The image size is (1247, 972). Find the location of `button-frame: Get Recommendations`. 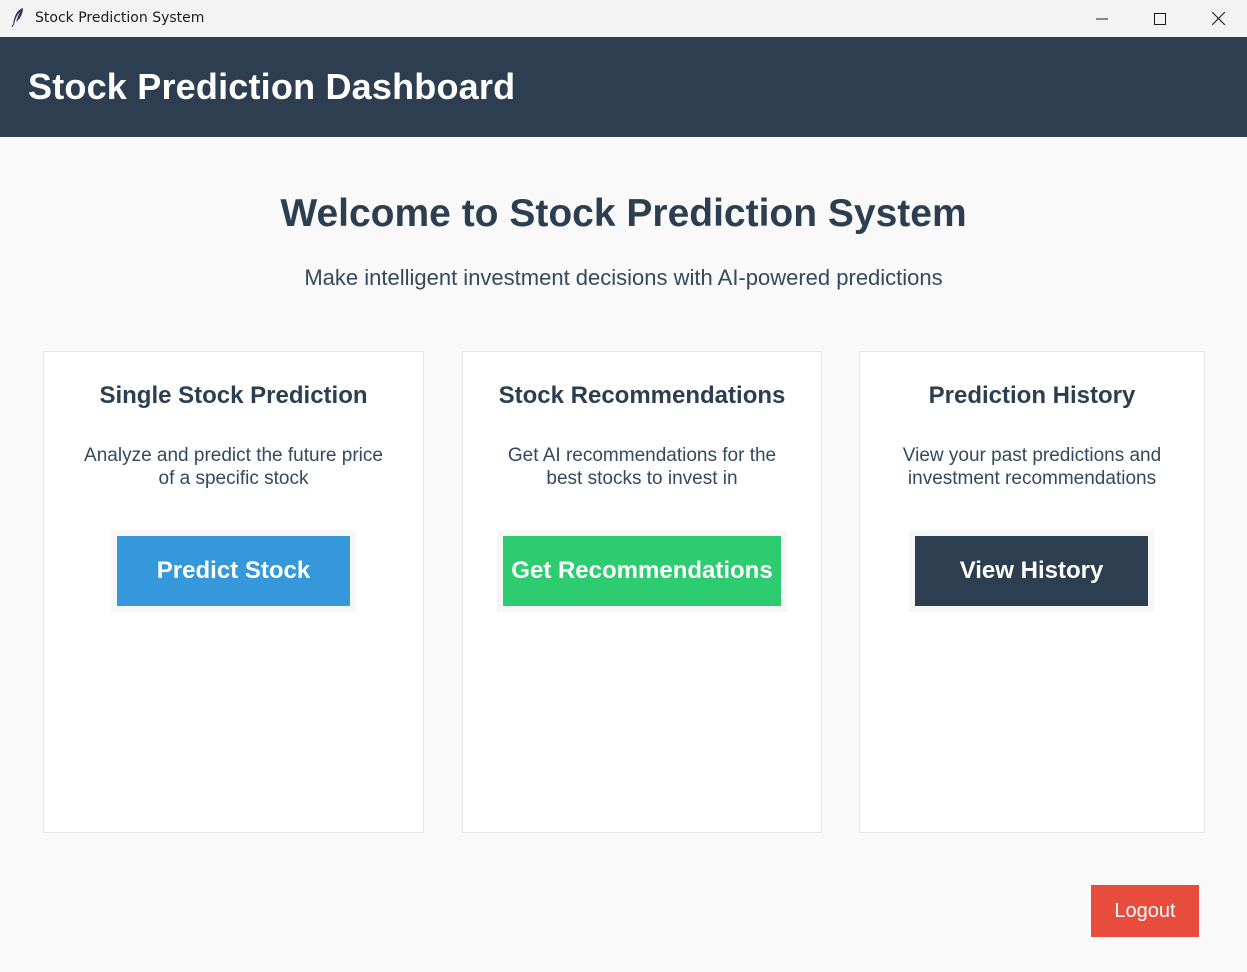

button-frame: Get Recommendations is located at coordinates (642, 571).